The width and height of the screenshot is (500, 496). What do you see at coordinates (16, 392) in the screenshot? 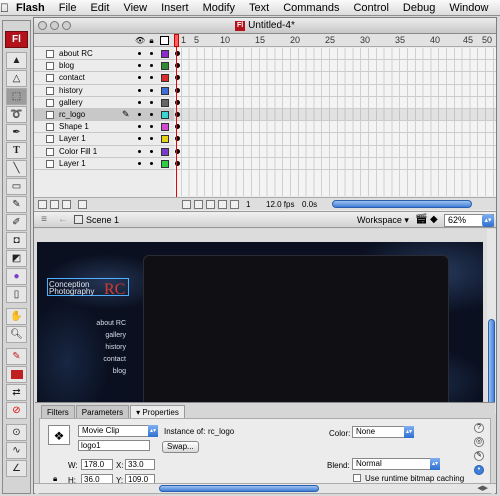
I see `swap-colors-icon: ⇄` at bounding box center [16, 392].